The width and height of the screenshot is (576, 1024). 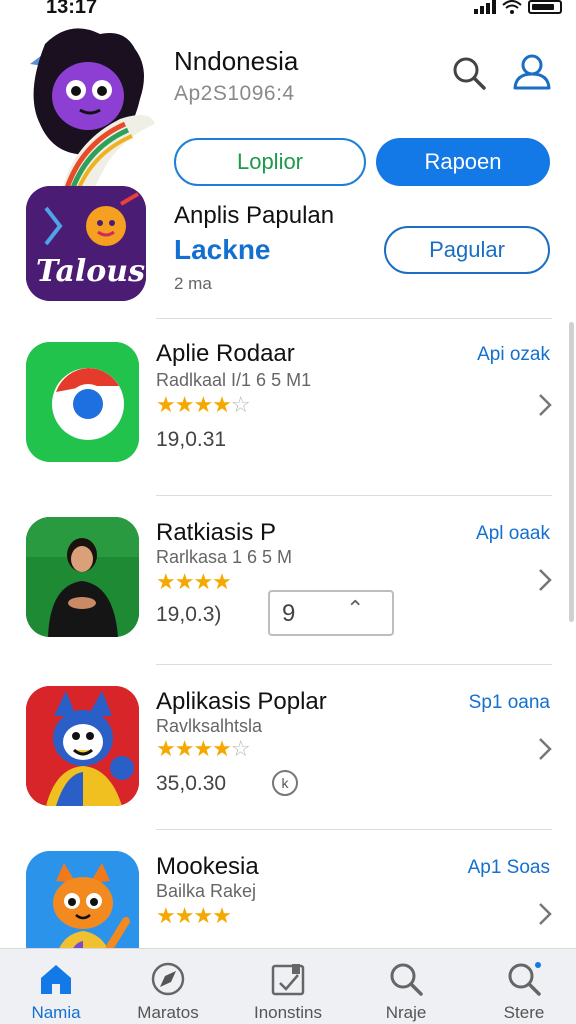 I want to click on status-time: 13:17, so click(x=72, y=9).